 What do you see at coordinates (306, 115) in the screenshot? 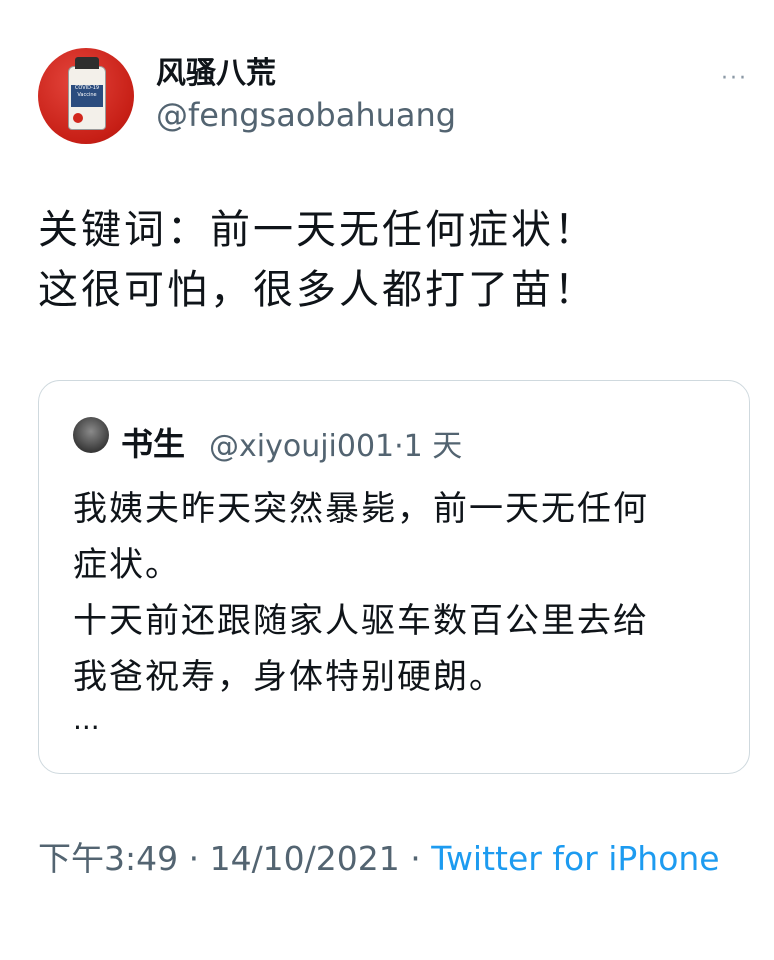
I see `author-handle: @fengsaobahuang` at bounding box center [306, 115].